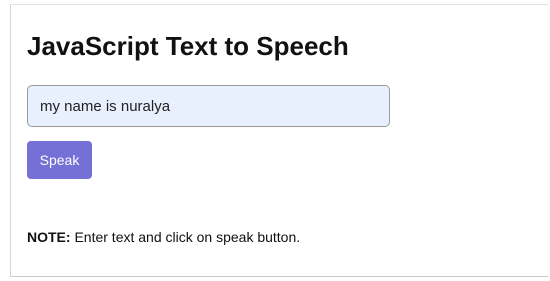 The height and width of the screenshot is (281, 550). What do you see at coordinates (185, 237) in the screenshot?
I see `note-body: Enter text and click on speak button.` at bounding box center [185, 237].